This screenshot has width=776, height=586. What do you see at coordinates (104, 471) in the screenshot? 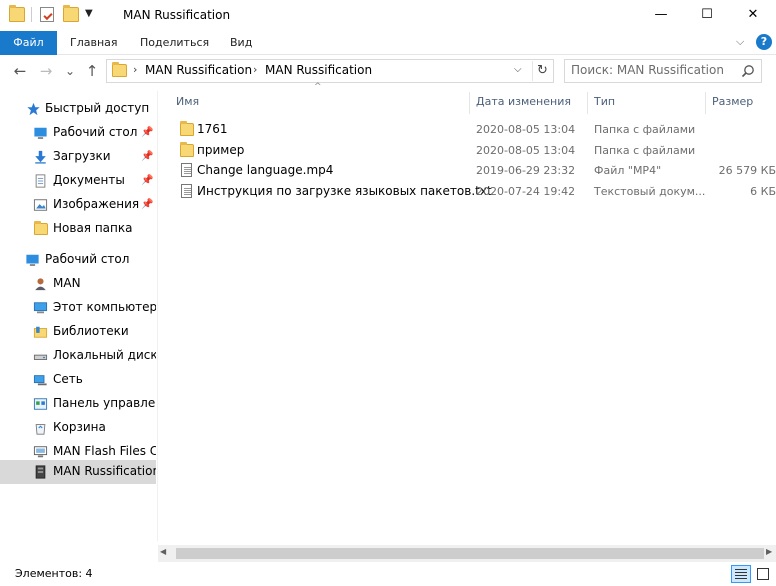
I see `nav-item-label: MAN Russification` at bounding box center [104, 471].